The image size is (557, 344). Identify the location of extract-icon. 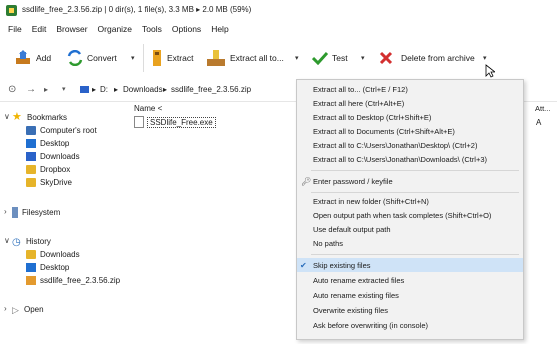
(157, 58).